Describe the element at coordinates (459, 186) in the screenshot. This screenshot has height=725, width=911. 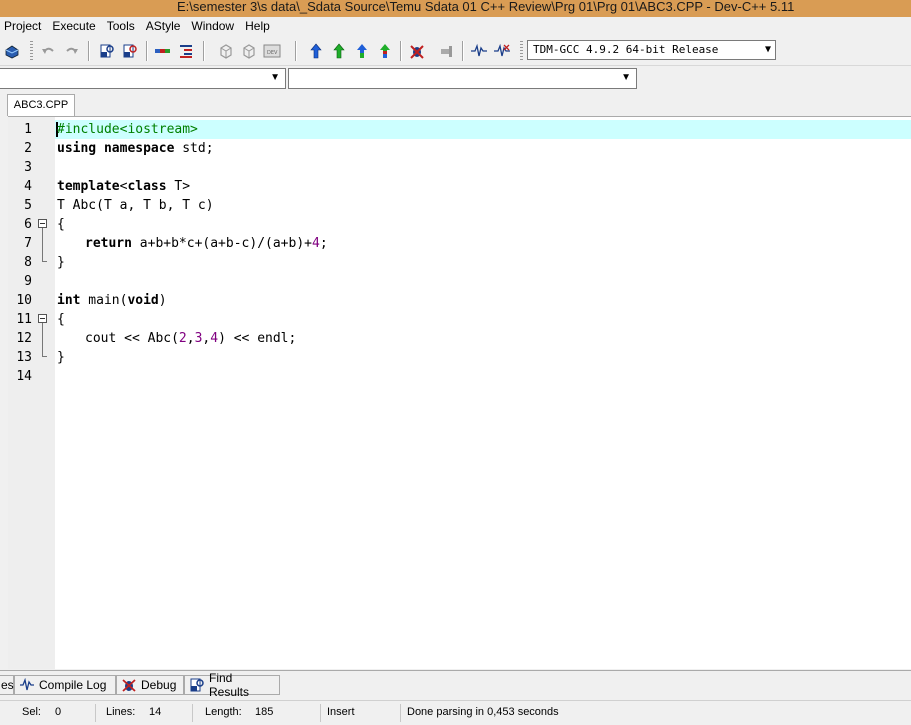
I see `code-line-4: 4 template<class T>` at that location.